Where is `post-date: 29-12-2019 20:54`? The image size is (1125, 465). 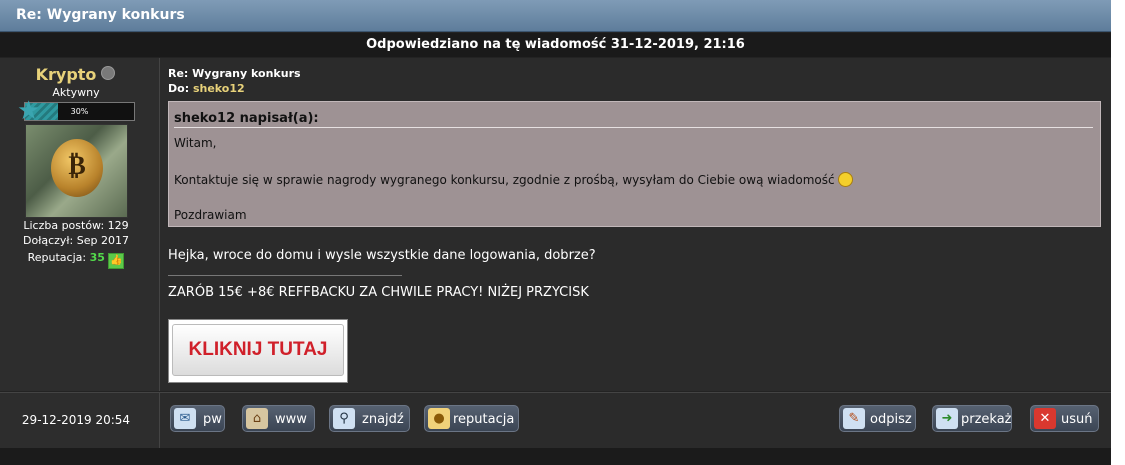 post-date: 29-12-2019 20:54 is located at coordinates (76, 420).